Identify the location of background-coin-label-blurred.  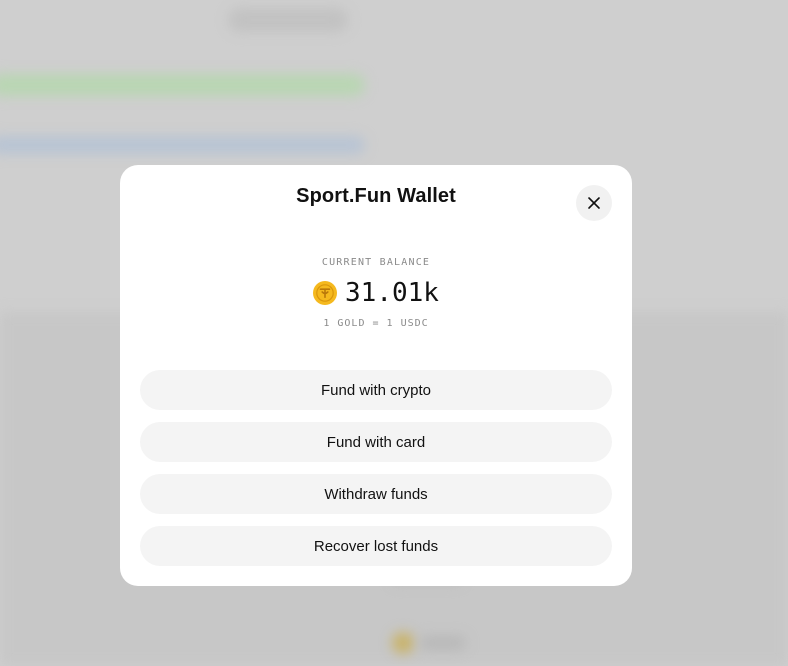
(443, 643).